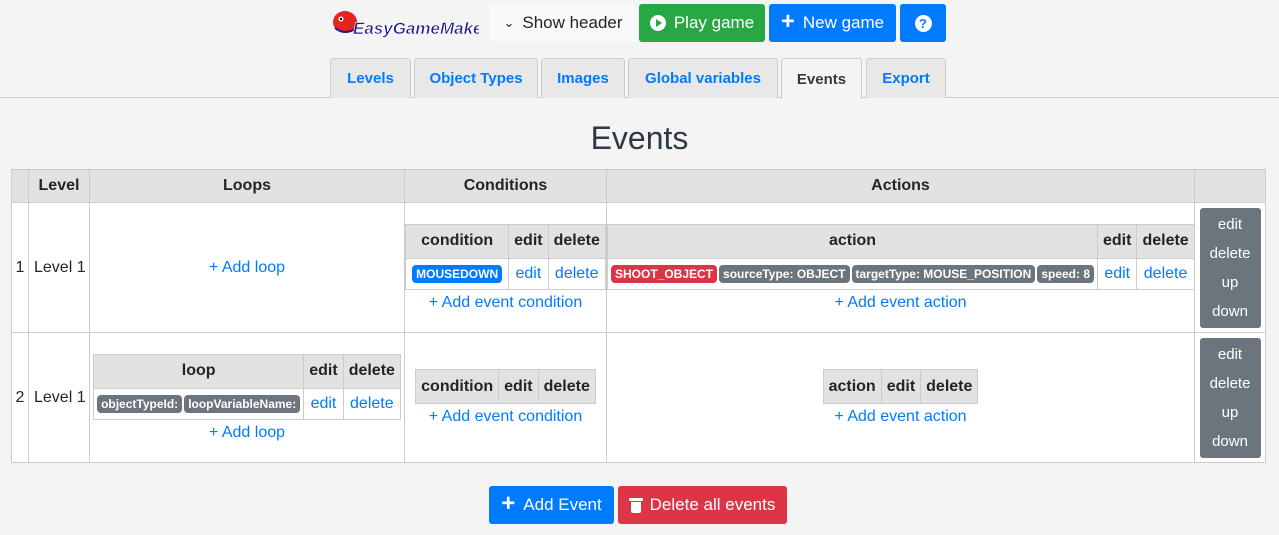 This screenshot has width=1279, height=535. What do you see at coordinates (140, 403) in the screenshot?
I see `param-badge: objectTypeId:` at bounding box center [140, 403].